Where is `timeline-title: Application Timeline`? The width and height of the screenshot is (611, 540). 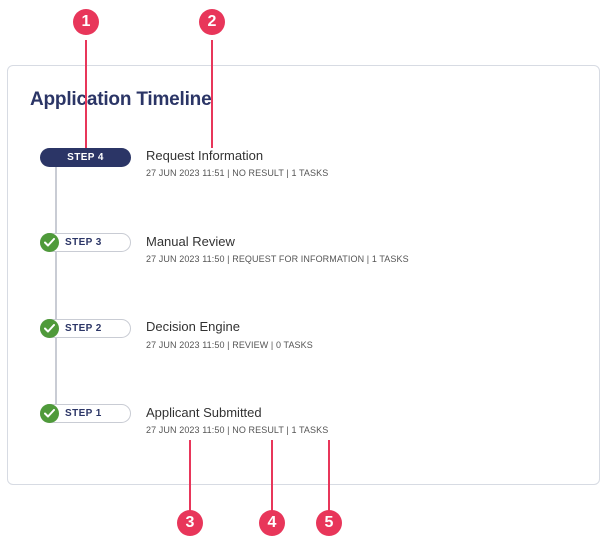 timeline-title: Application Timeline is located at coordinates (121, 99).